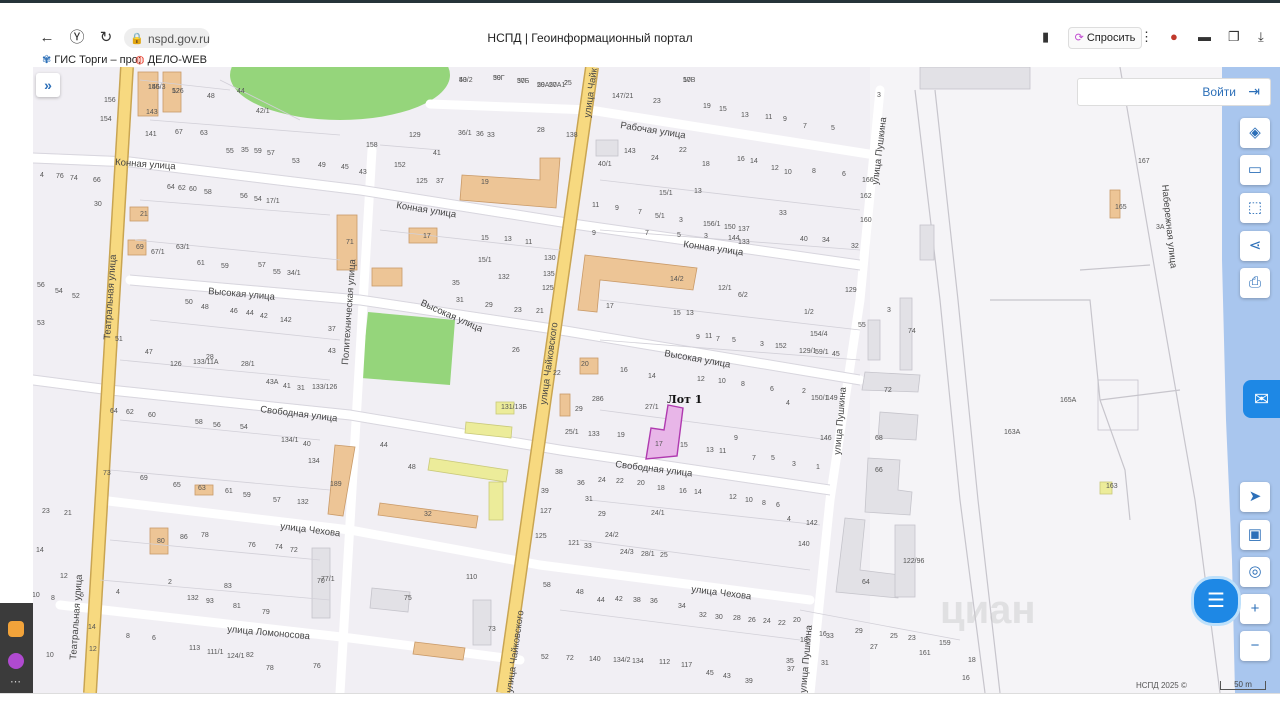 Image resolution: width=1280 pixels, height=721 pixels. I want to click on share-button: ⋖, so click(1255, 246).